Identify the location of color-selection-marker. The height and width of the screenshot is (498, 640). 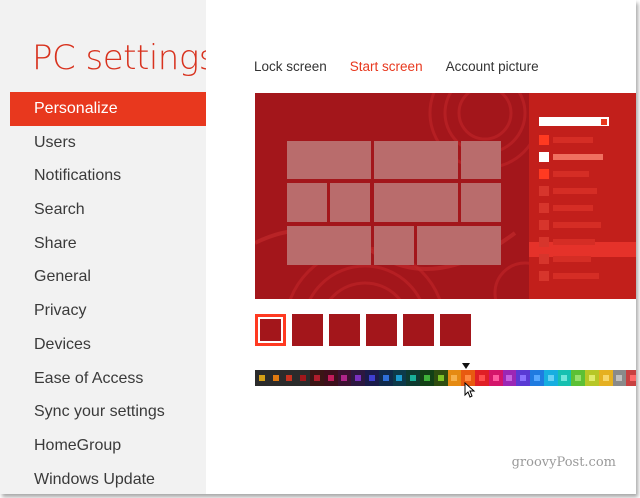
(466, 366).